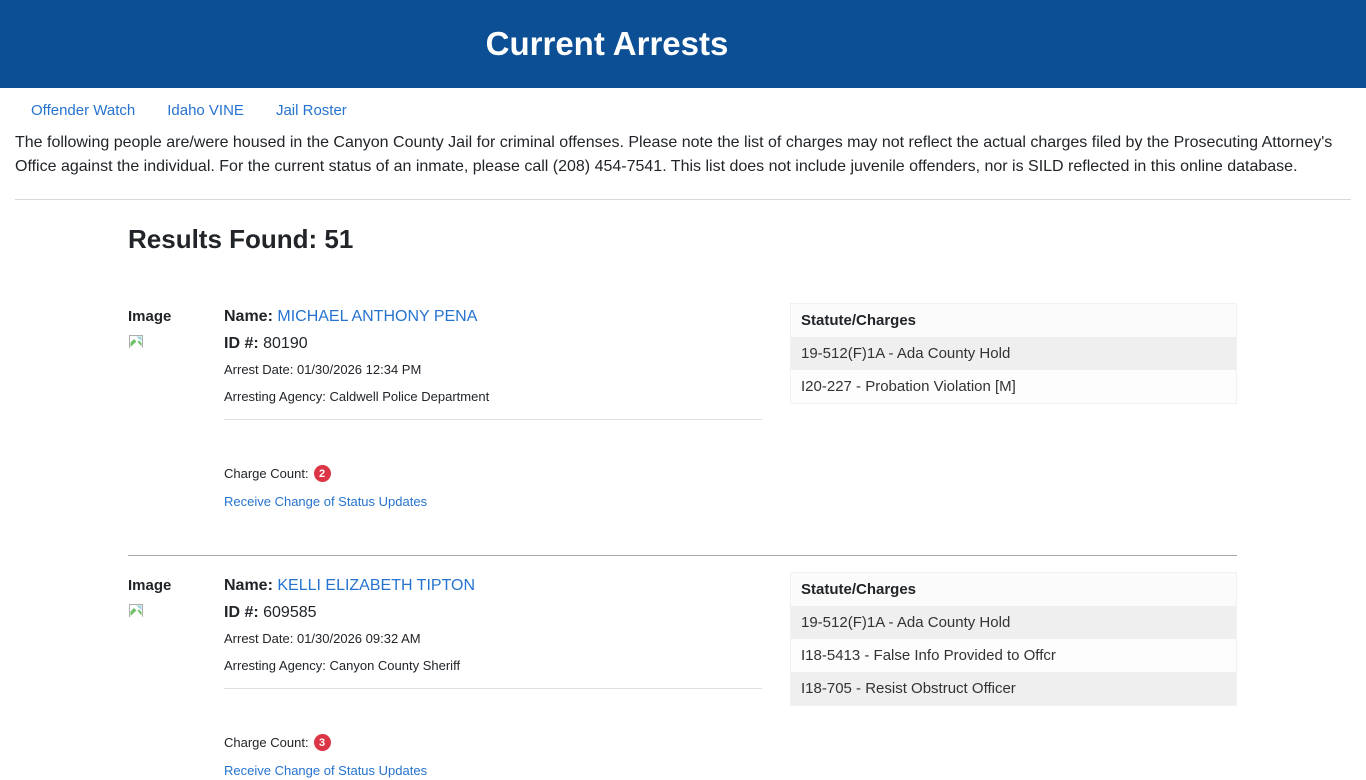  What do you see at coordinates (241, 239) in the screenshot?
I see `results-heading: Results Found: 51` at bounding box center [241, 239].